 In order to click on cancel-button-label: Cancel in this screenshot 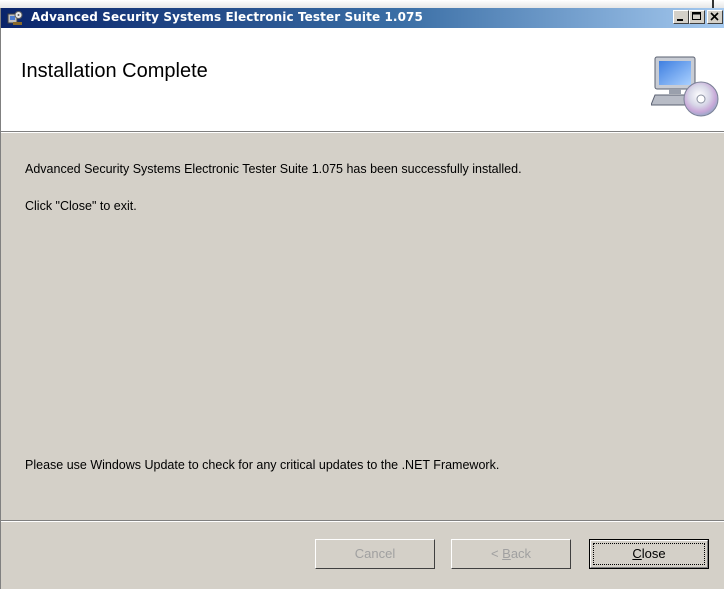, I will do `click(375, 553)`.